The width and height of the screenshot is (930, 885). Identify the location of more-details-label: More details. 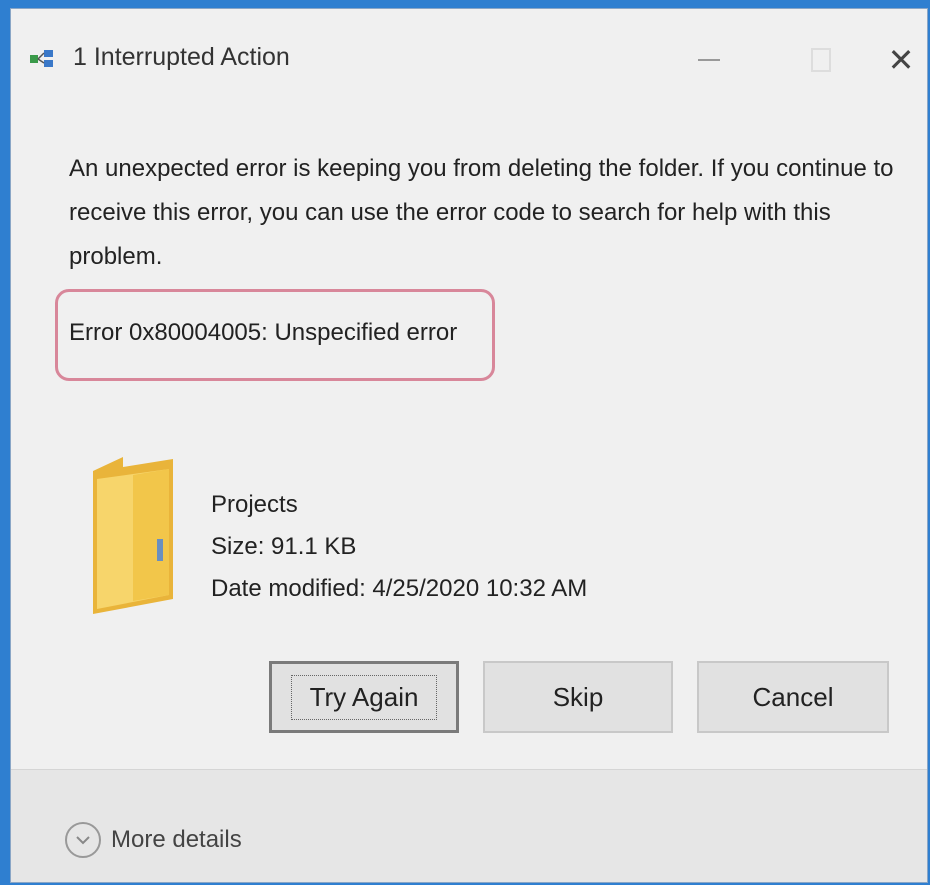
(176, 839).